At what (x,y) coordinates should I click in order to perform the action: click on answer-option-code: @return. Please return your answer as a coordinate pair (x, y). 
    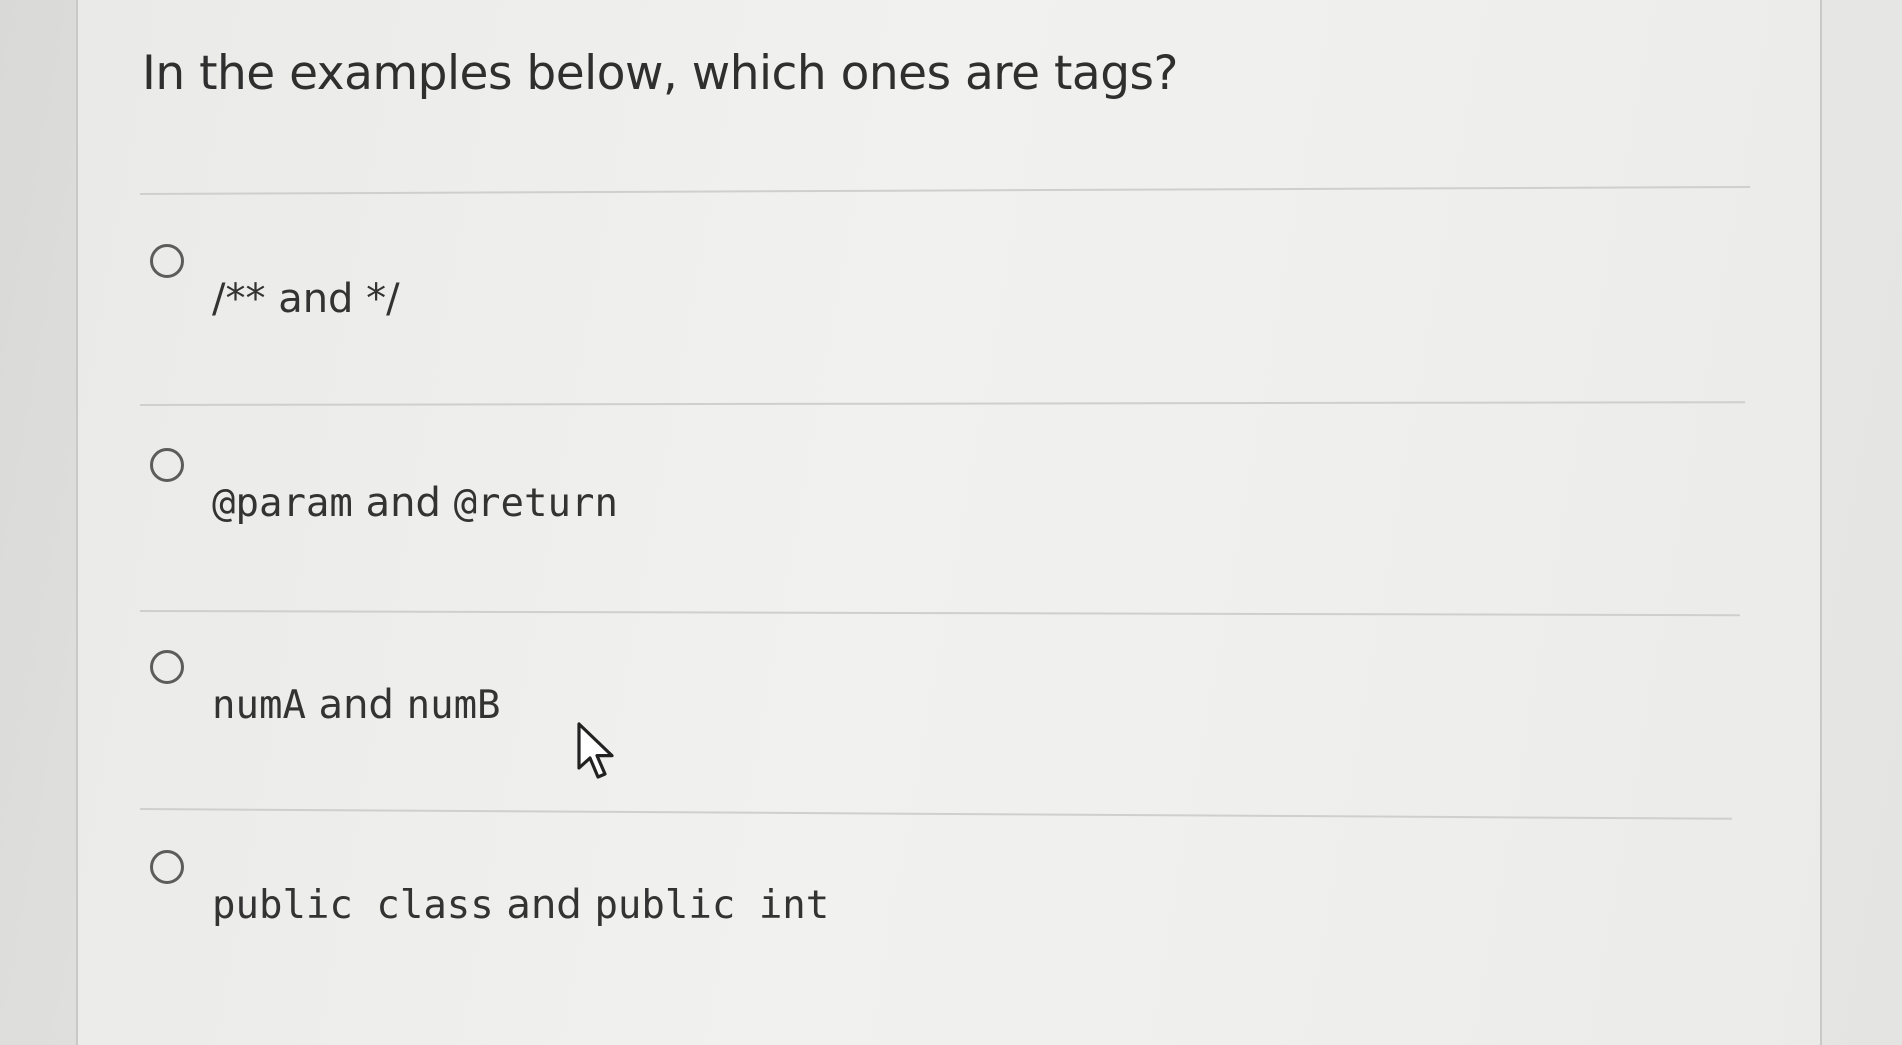
    Looking at the image, I should click on (535, 503).